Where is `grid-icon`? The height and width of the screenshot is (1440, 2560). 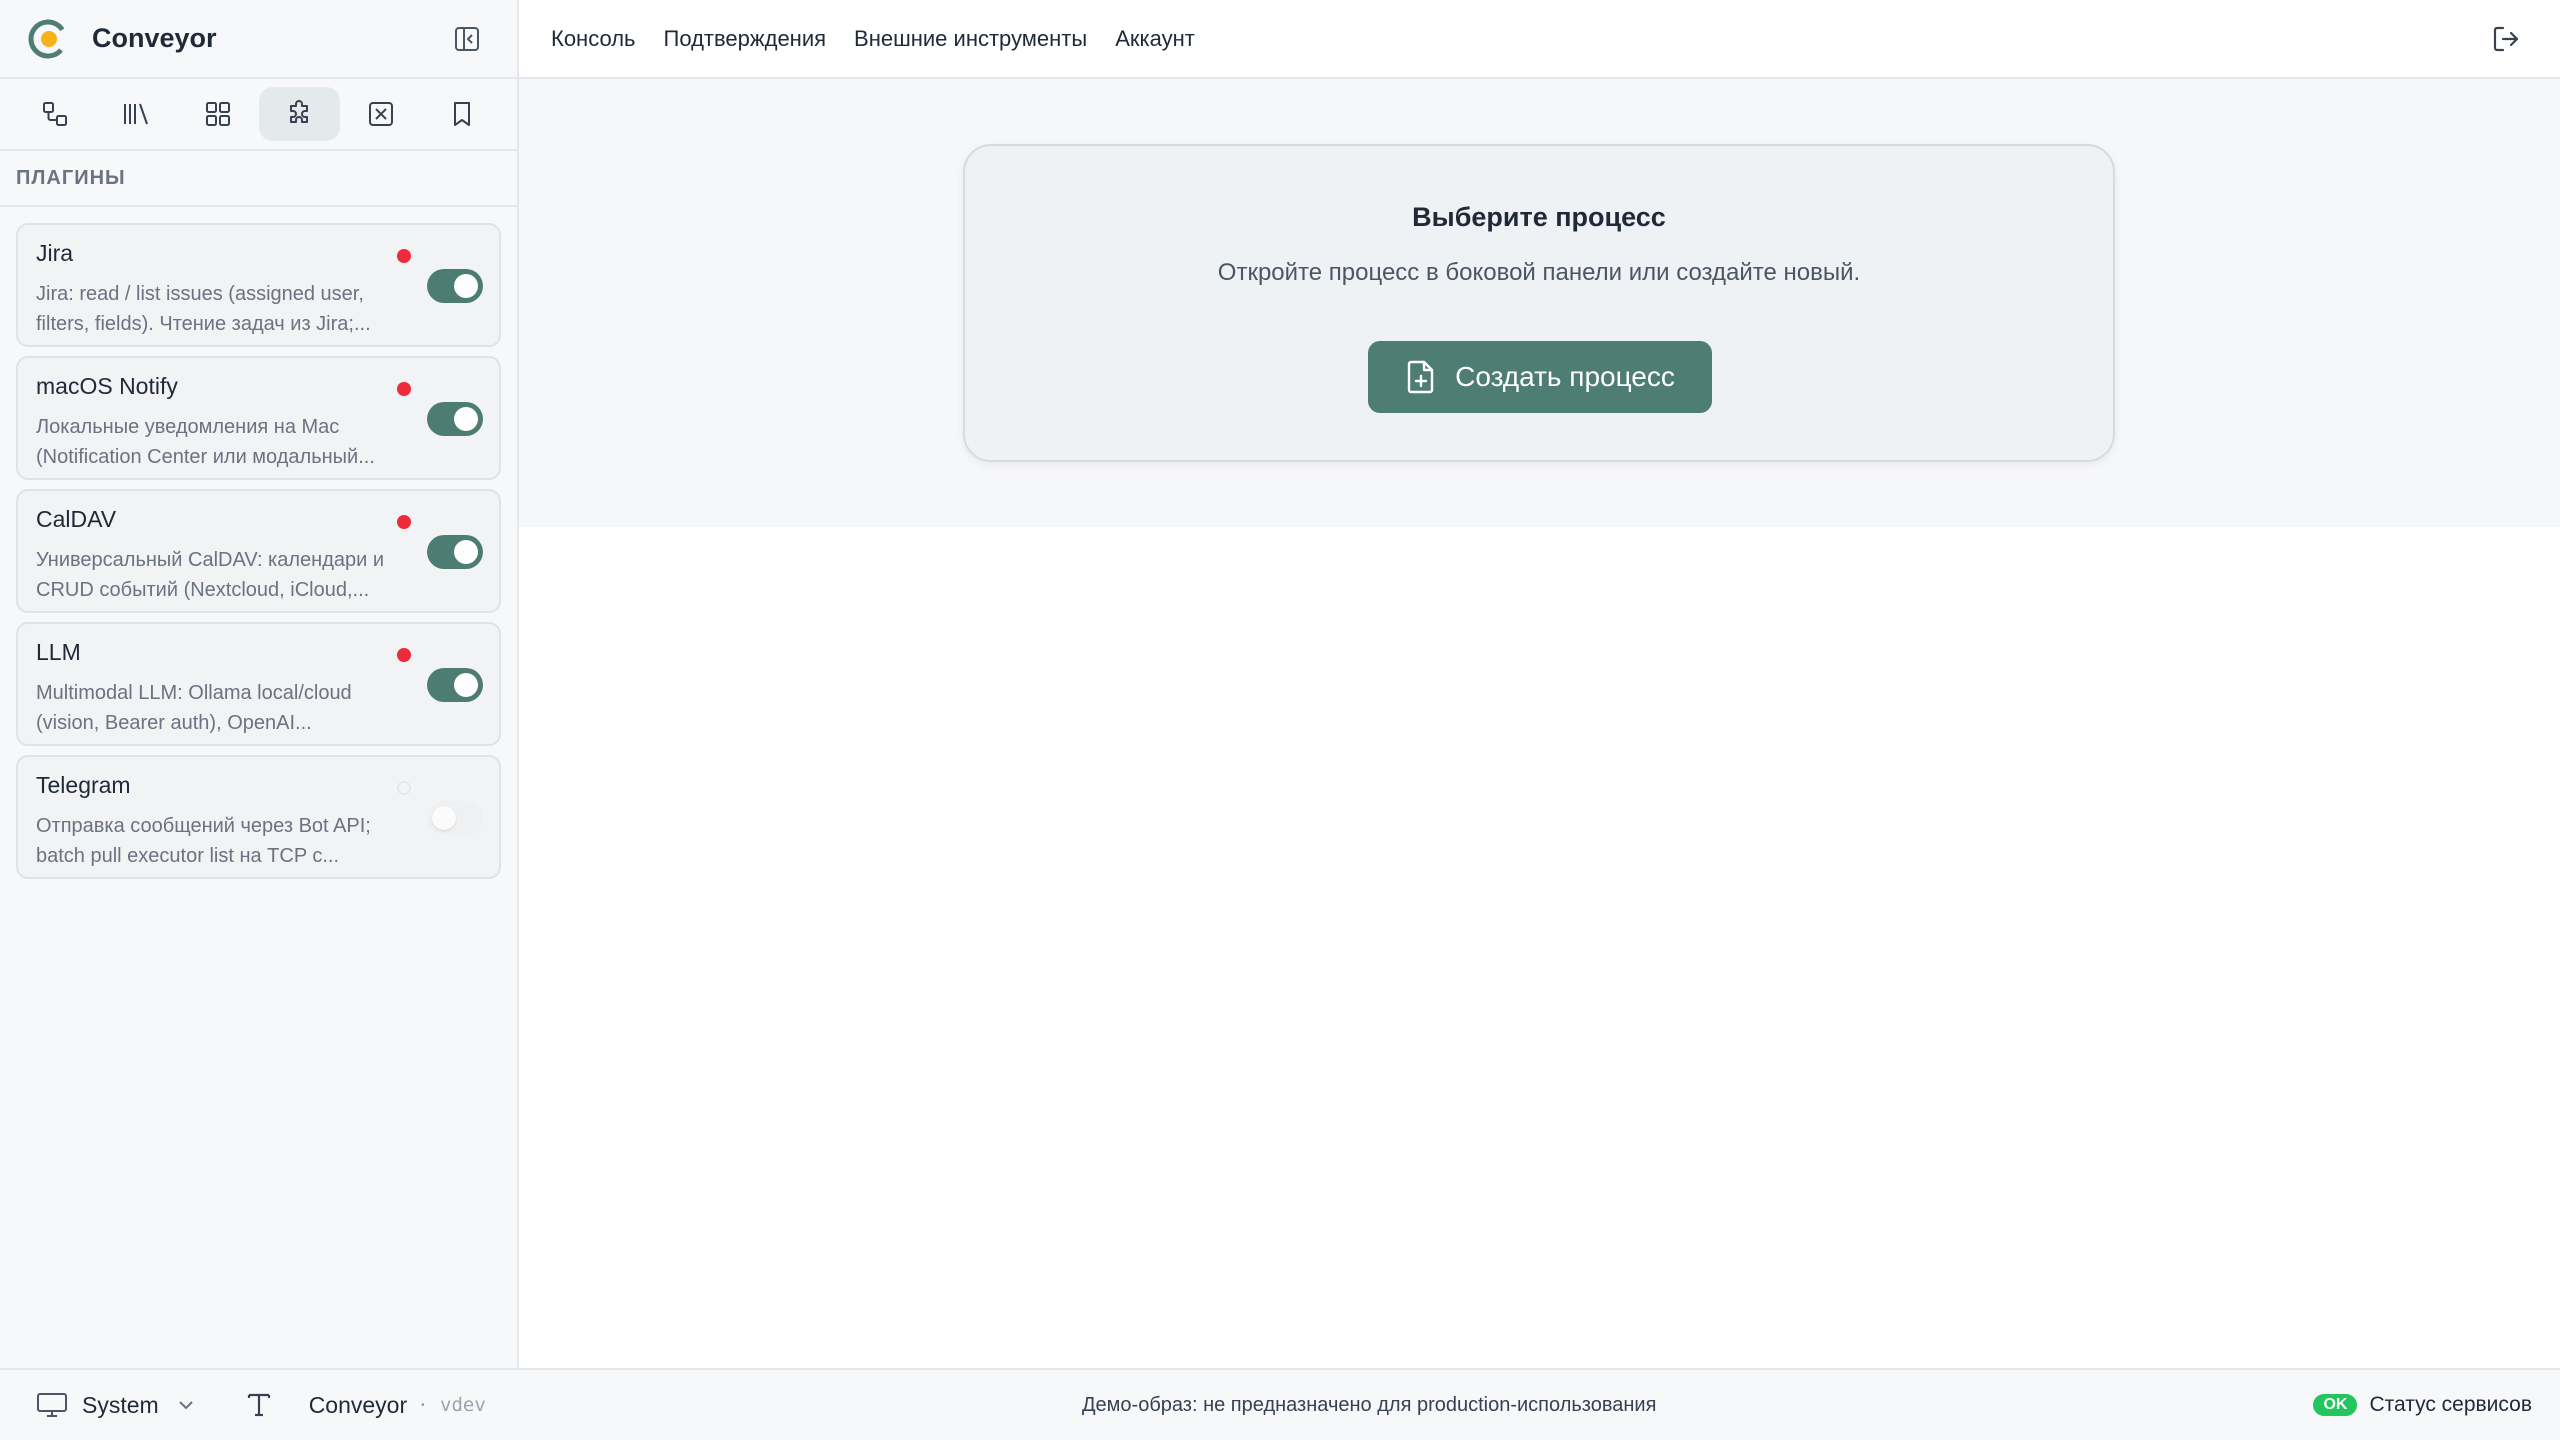 grid-icon is located at coordinates (217, 114).